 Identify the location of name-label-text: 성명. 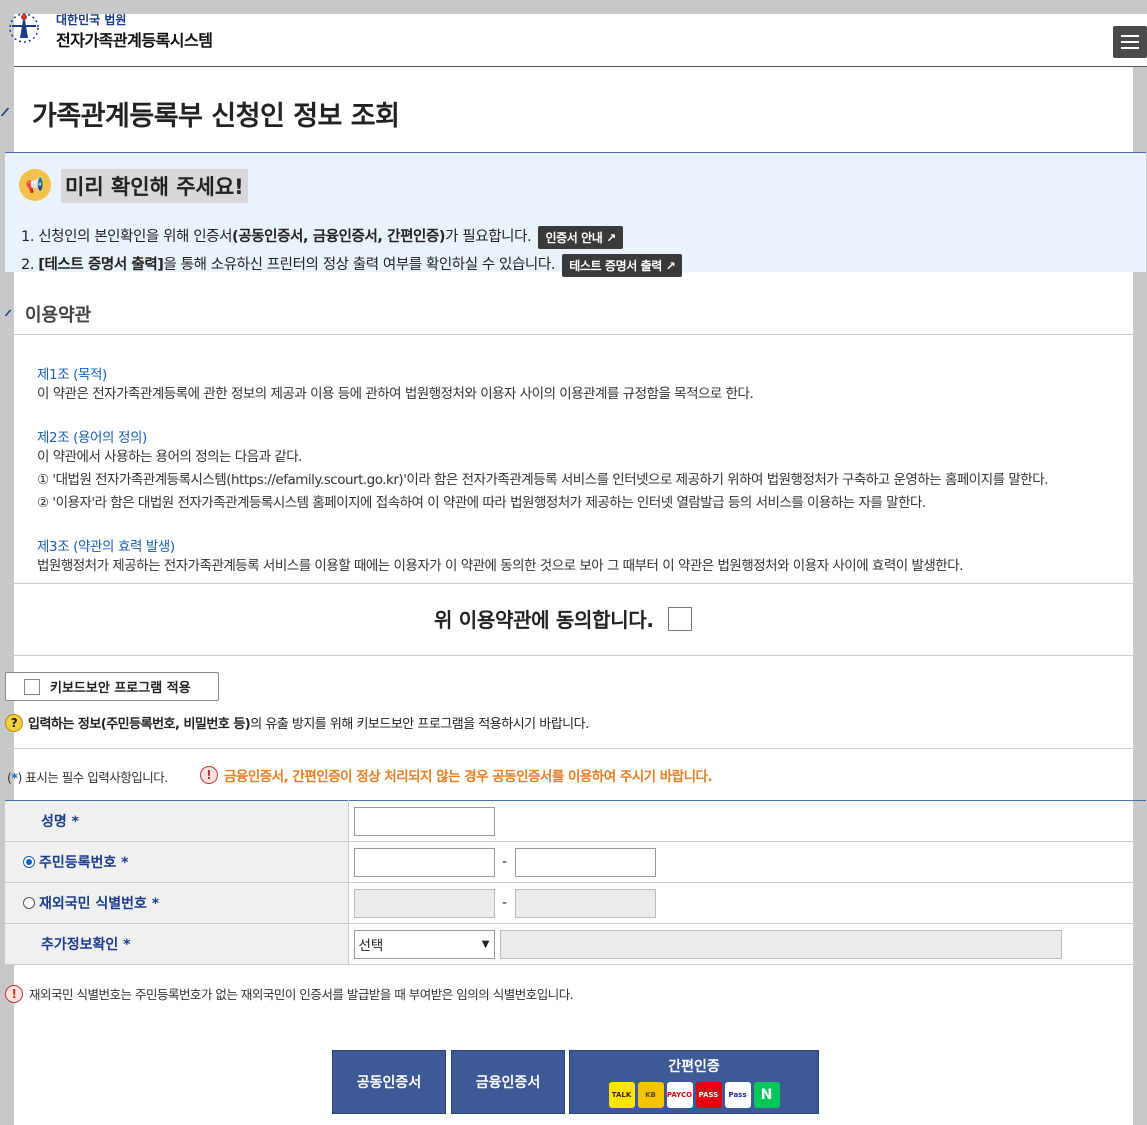
(54, 822).